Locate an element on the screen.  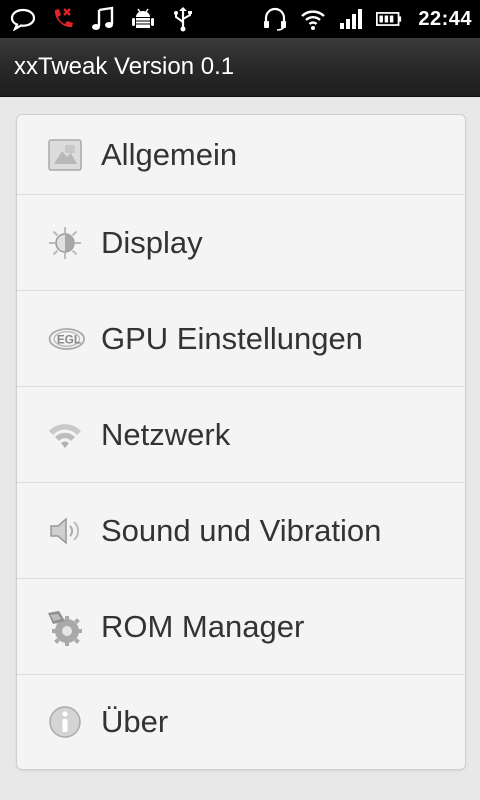
menu-item-rom-manager: ROM Manager is located at coordinates (241, 627).